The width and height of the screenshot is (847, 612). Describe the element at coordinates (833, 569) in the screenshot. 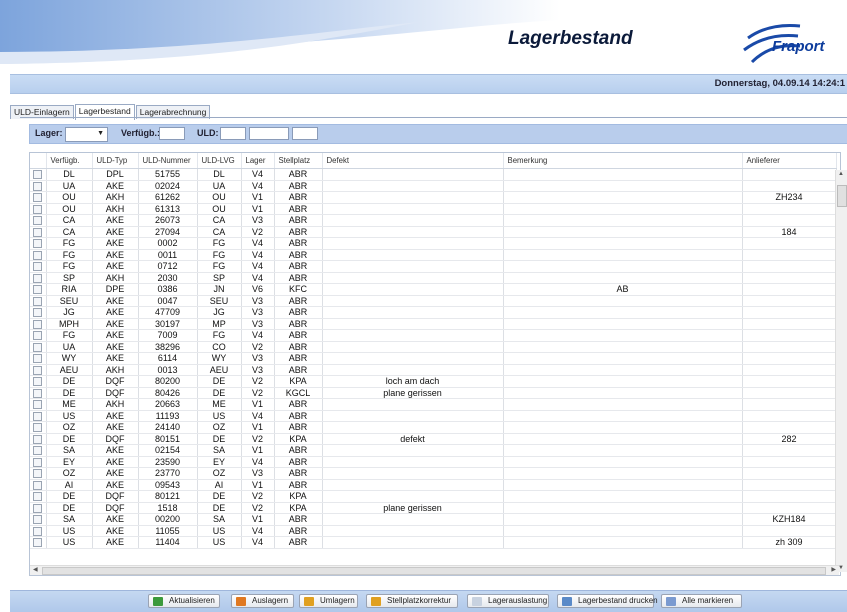

I see `scroll-right-icon: ▶` at that location.